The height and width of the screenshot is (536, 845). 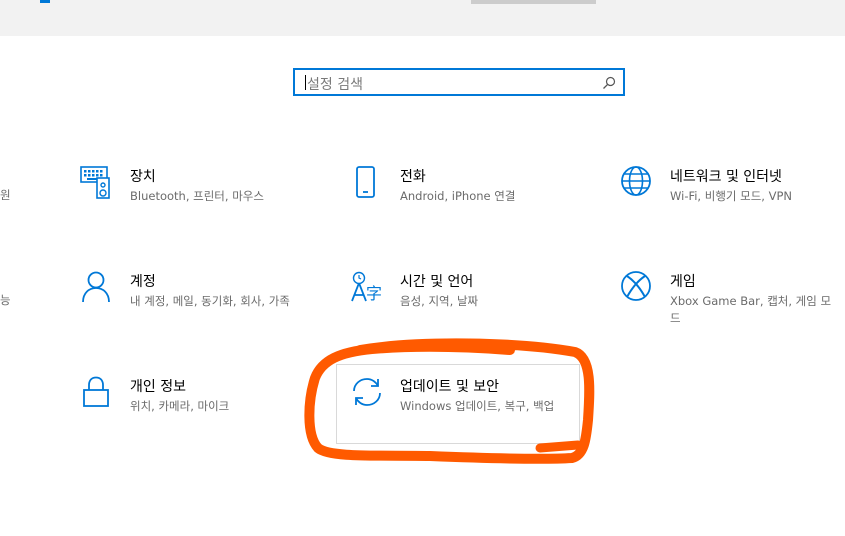 I want to click on tile-privacy: 개인 정보 위치, 카메라, 마이크, so click(x=200, y=411).